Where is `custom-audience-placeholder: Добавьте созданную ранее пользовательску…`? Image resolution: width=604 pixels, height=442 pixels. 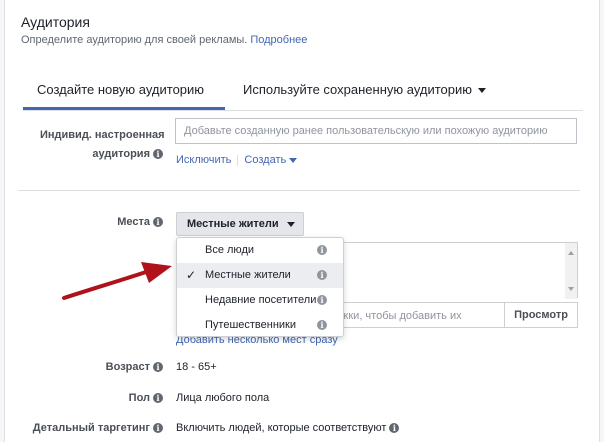 custom-audience-placeholder: Добавьте созданную ранее пользовательску… is located at coordinates (366, 131).